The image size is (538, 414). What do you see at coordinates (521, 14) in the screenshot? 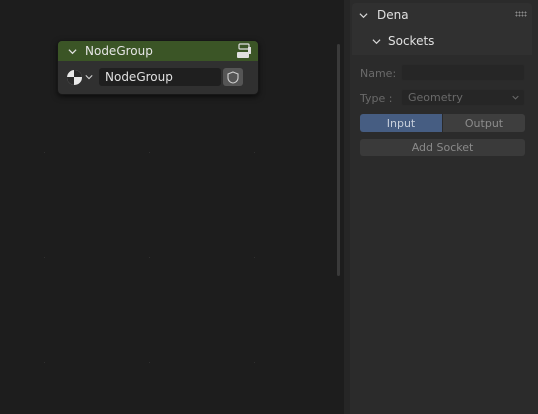
I see `drag-grip-icon` at bounding box center [521, 14].